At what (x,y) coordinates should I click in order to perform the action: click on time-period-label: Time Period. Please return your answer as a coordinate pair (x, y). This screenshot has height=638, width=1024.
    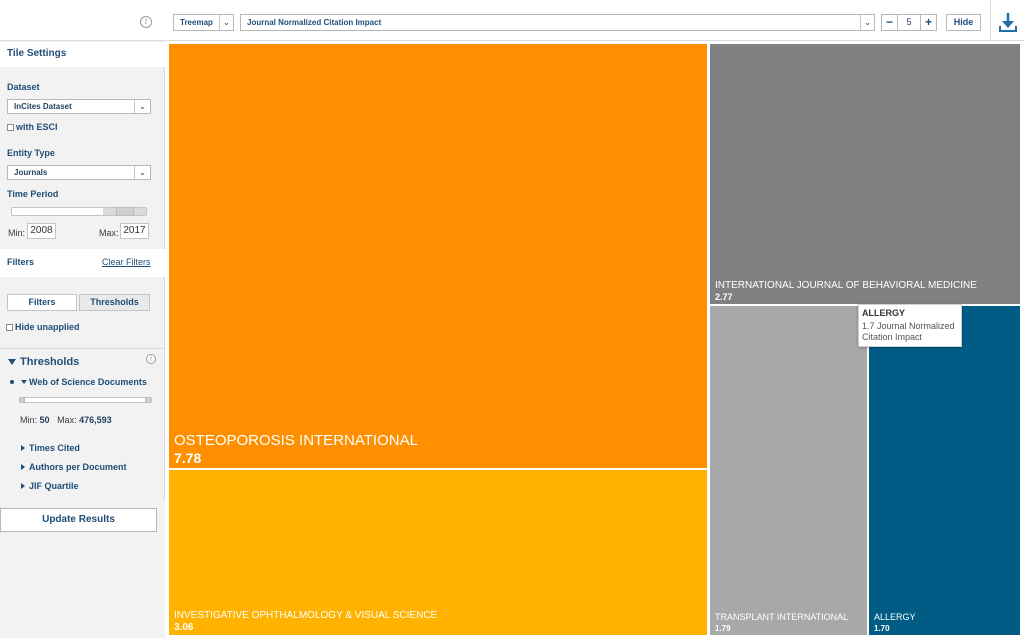
    Looking at the image, I should click on (33, 194).